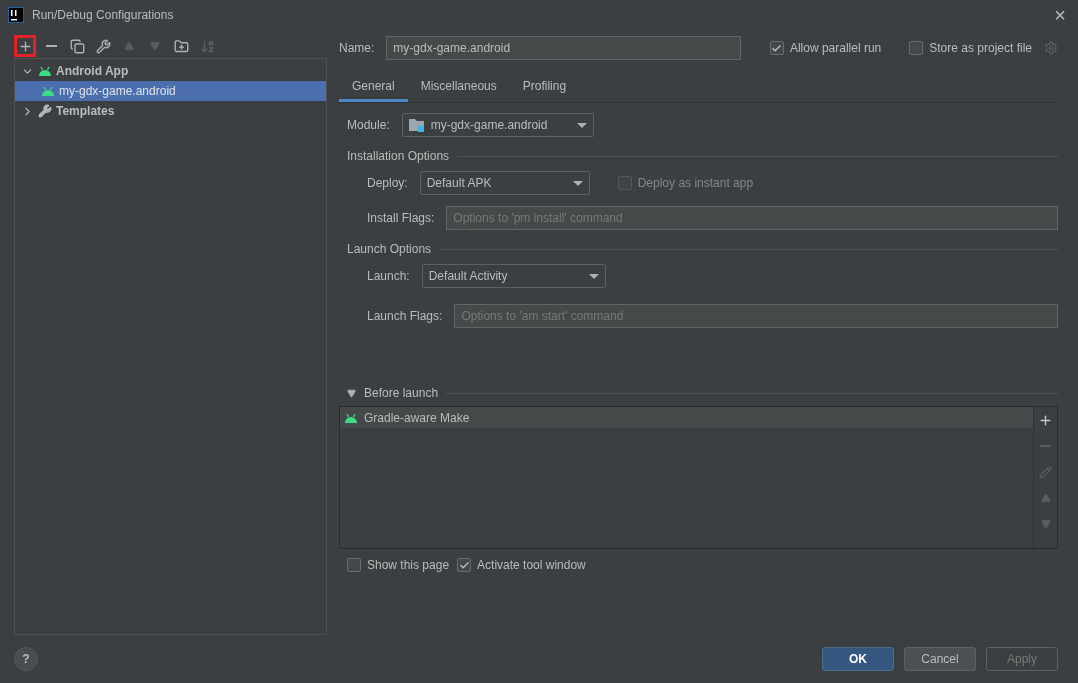 The width and height of the screenshot is (1078, 683). Describe the element at coordinates (77, 46) in the screenshot. I see `copy-icon` at that location.